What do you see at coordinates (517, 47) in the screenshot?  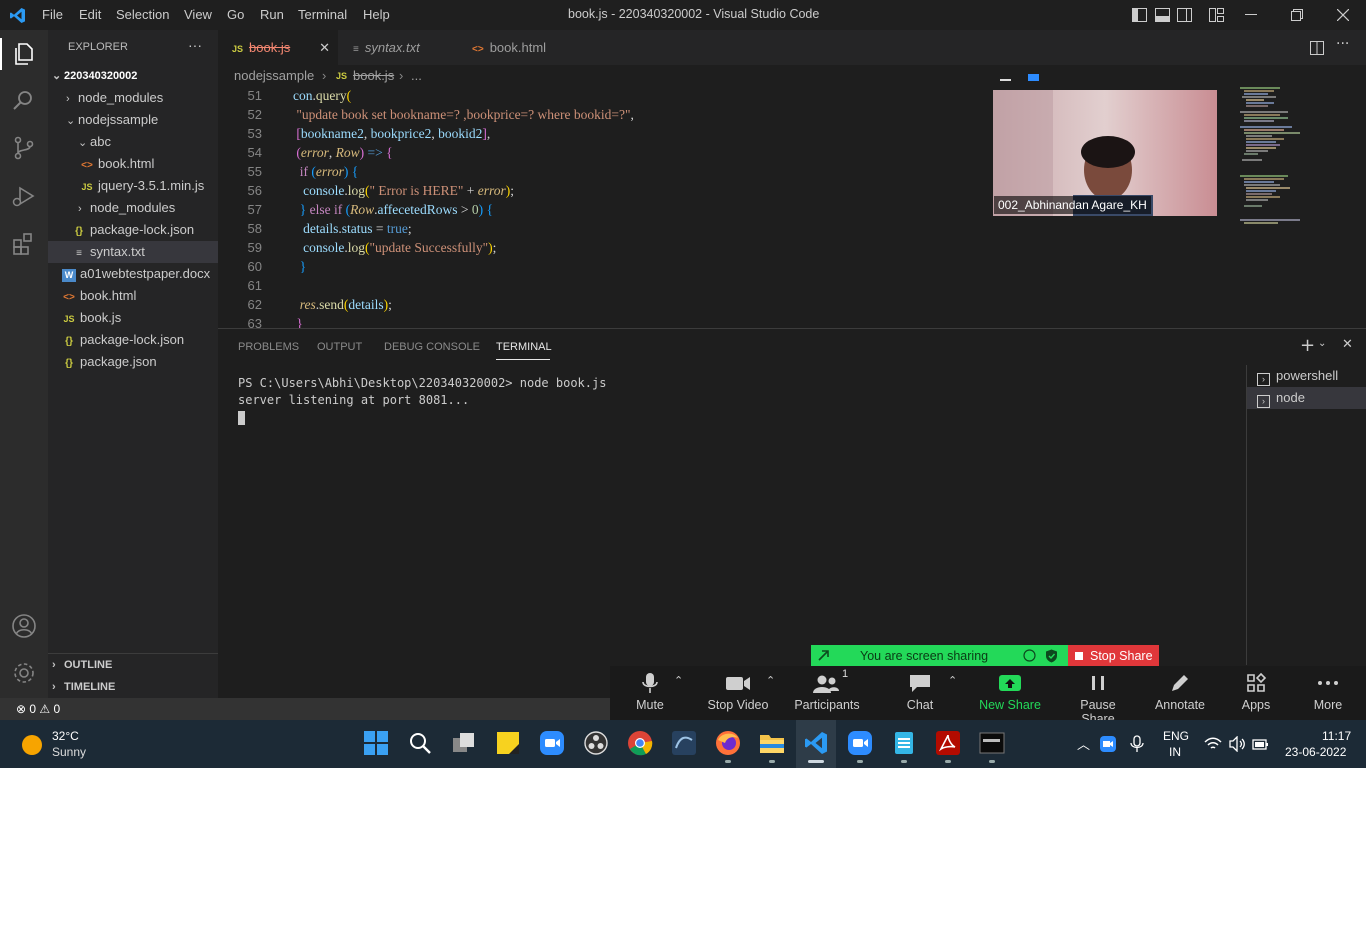 I see `tab-book-html: <> book.html` at bounding box center [517, 47].